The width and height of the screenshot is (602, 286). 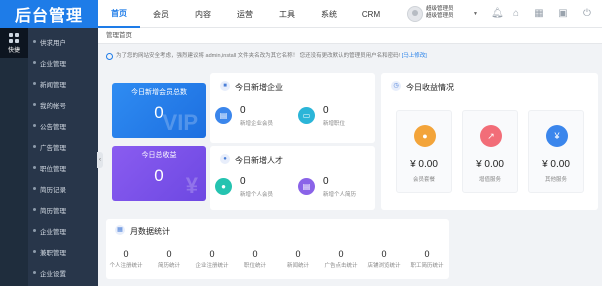 What do you see at coordinates (556, 151) in the screenshot?
I see `earning-other: ¥ ¥ 0.00 其他服务` at bounding box center [556, 151].